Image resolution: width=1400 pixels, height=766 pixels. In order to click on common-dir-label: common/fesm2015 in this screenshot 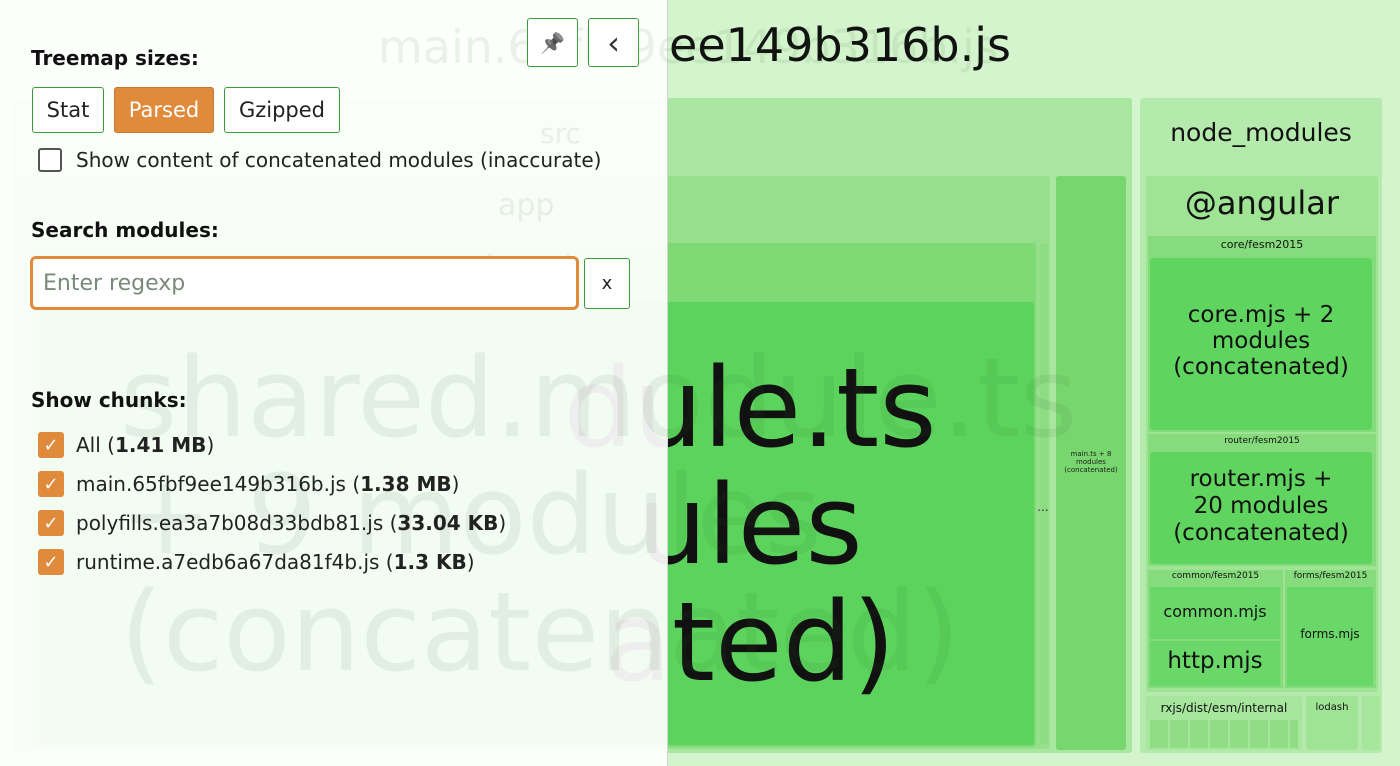, I will do `click(1215, 576)`.